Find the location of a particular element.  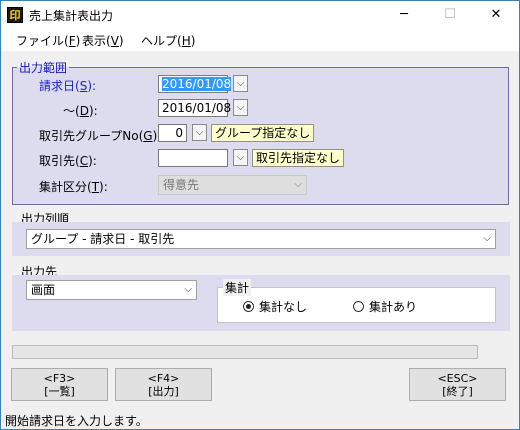

output-button: <F4> [出力] is located at coordinates (163, 384).